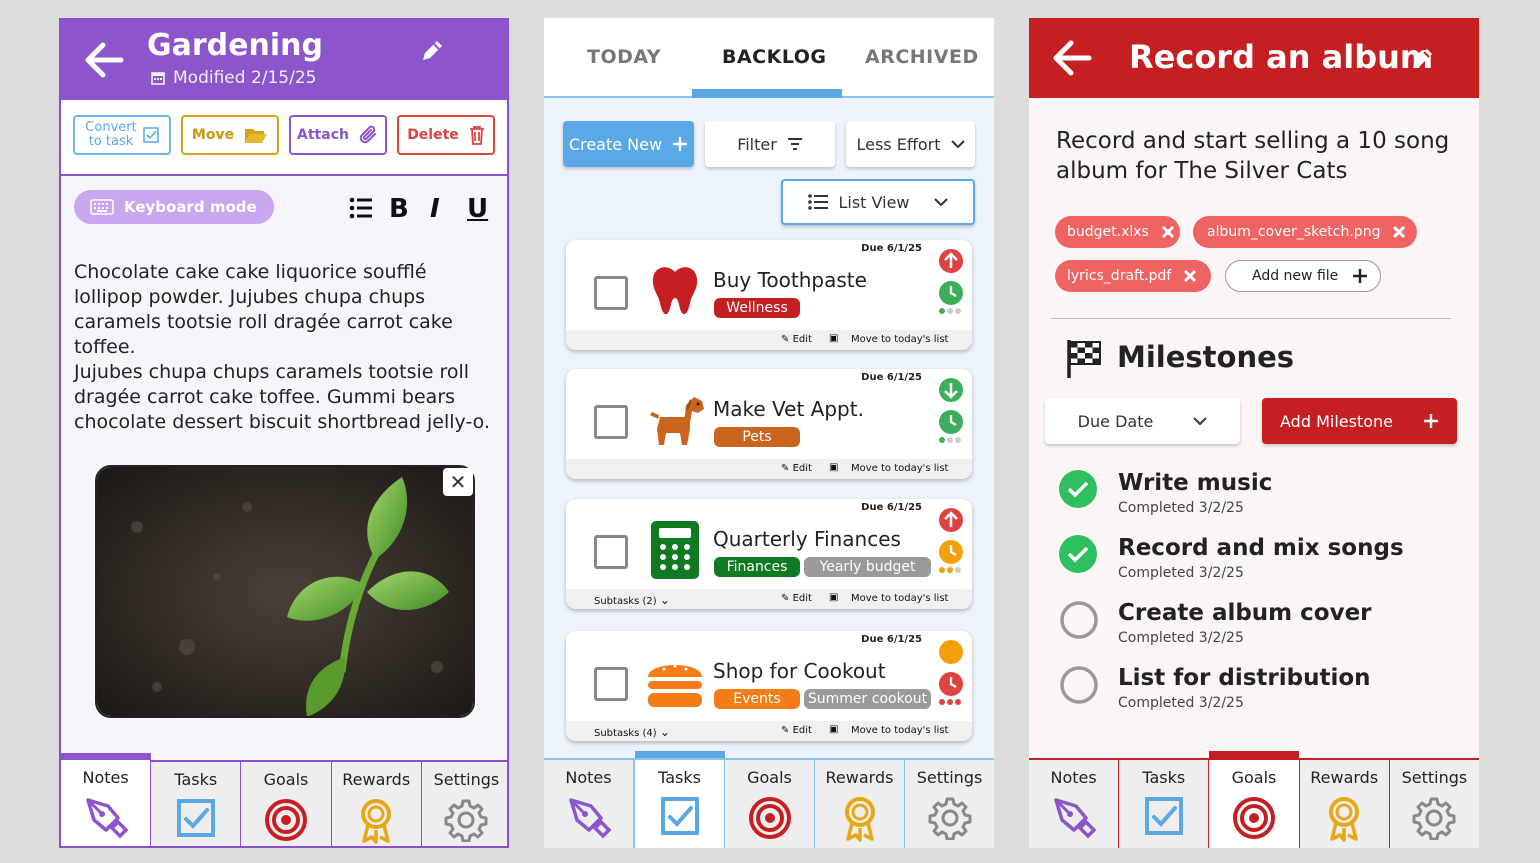 This screenshot has height=863, width=1540. I want to click on milestone-item: Record and mix songs Completed 3/2/25, so click(1231, 558).